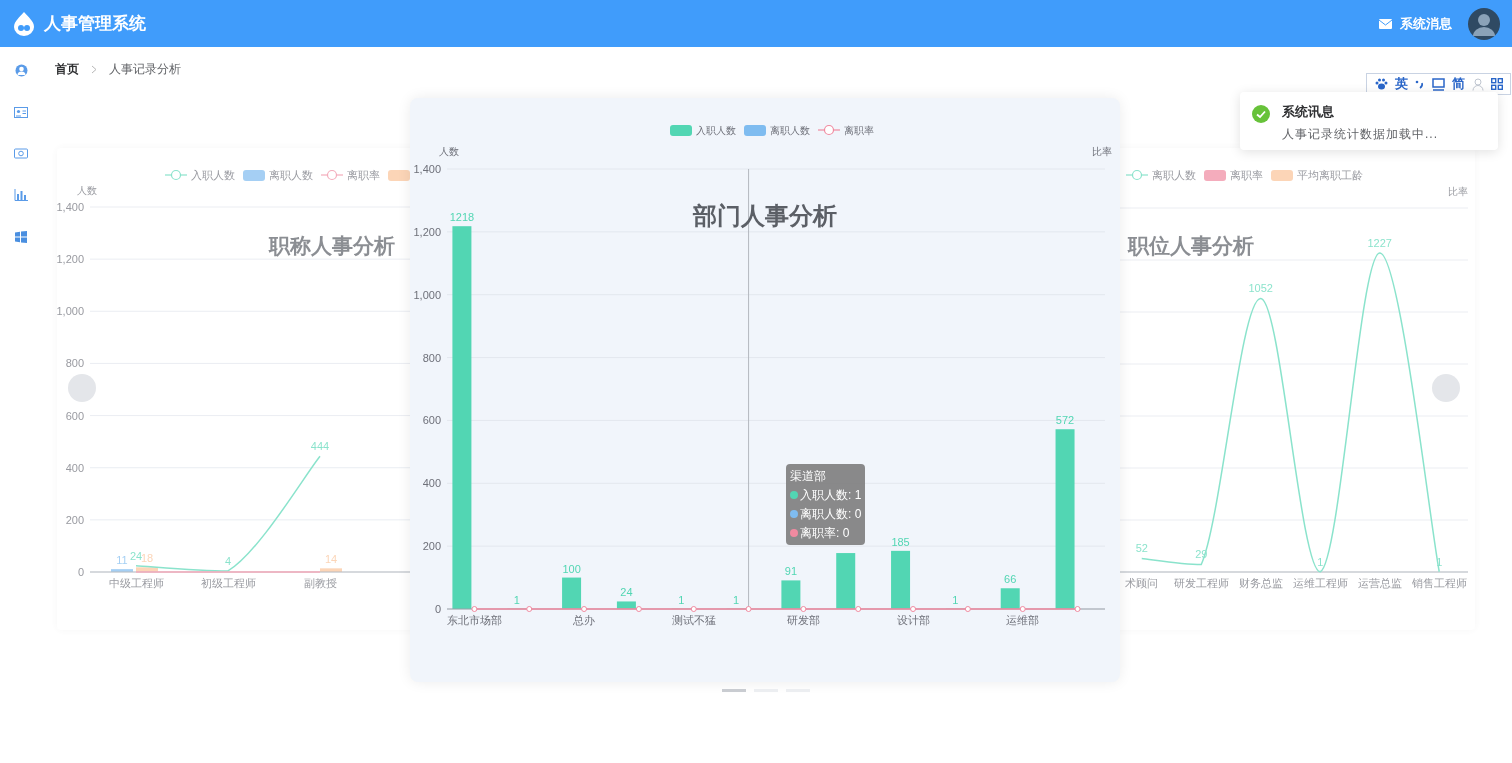 This screenshot has width=1512, height=763. I want to click on axis-tick-label: 运维部, so click(1023, 620).